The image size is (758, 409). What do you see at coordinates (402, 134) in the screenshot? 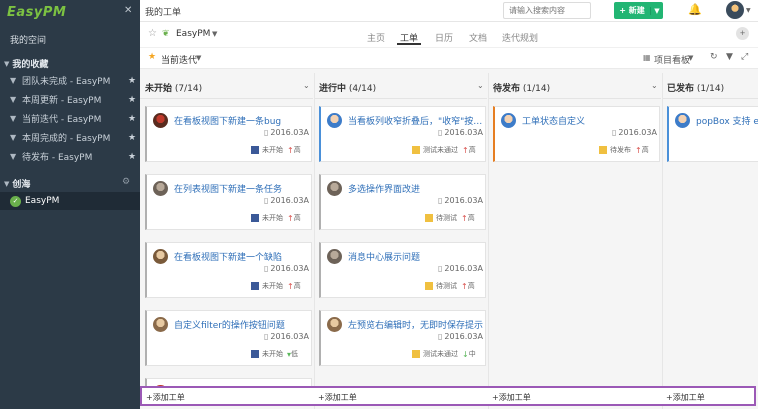
I see `ticket-card: 当看板列收窄折叠后，"收窄"按… ▯ 2016.03A 测试未通过 ↑ 高` at bounding box center [402, 134].